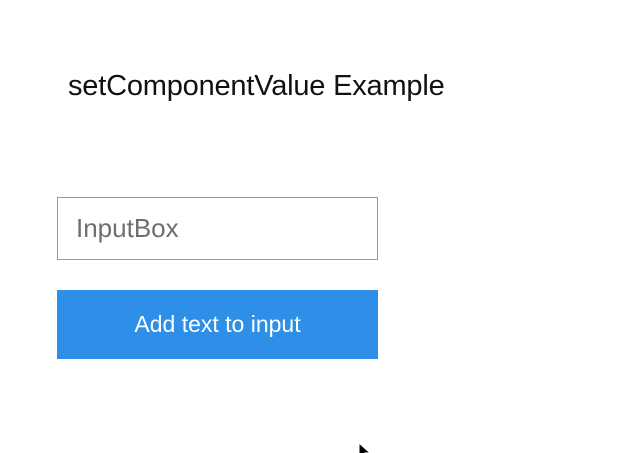 The image size is (640, 453). I want to click on add-text-to-input-button: Add text to input, so click(217, 324).